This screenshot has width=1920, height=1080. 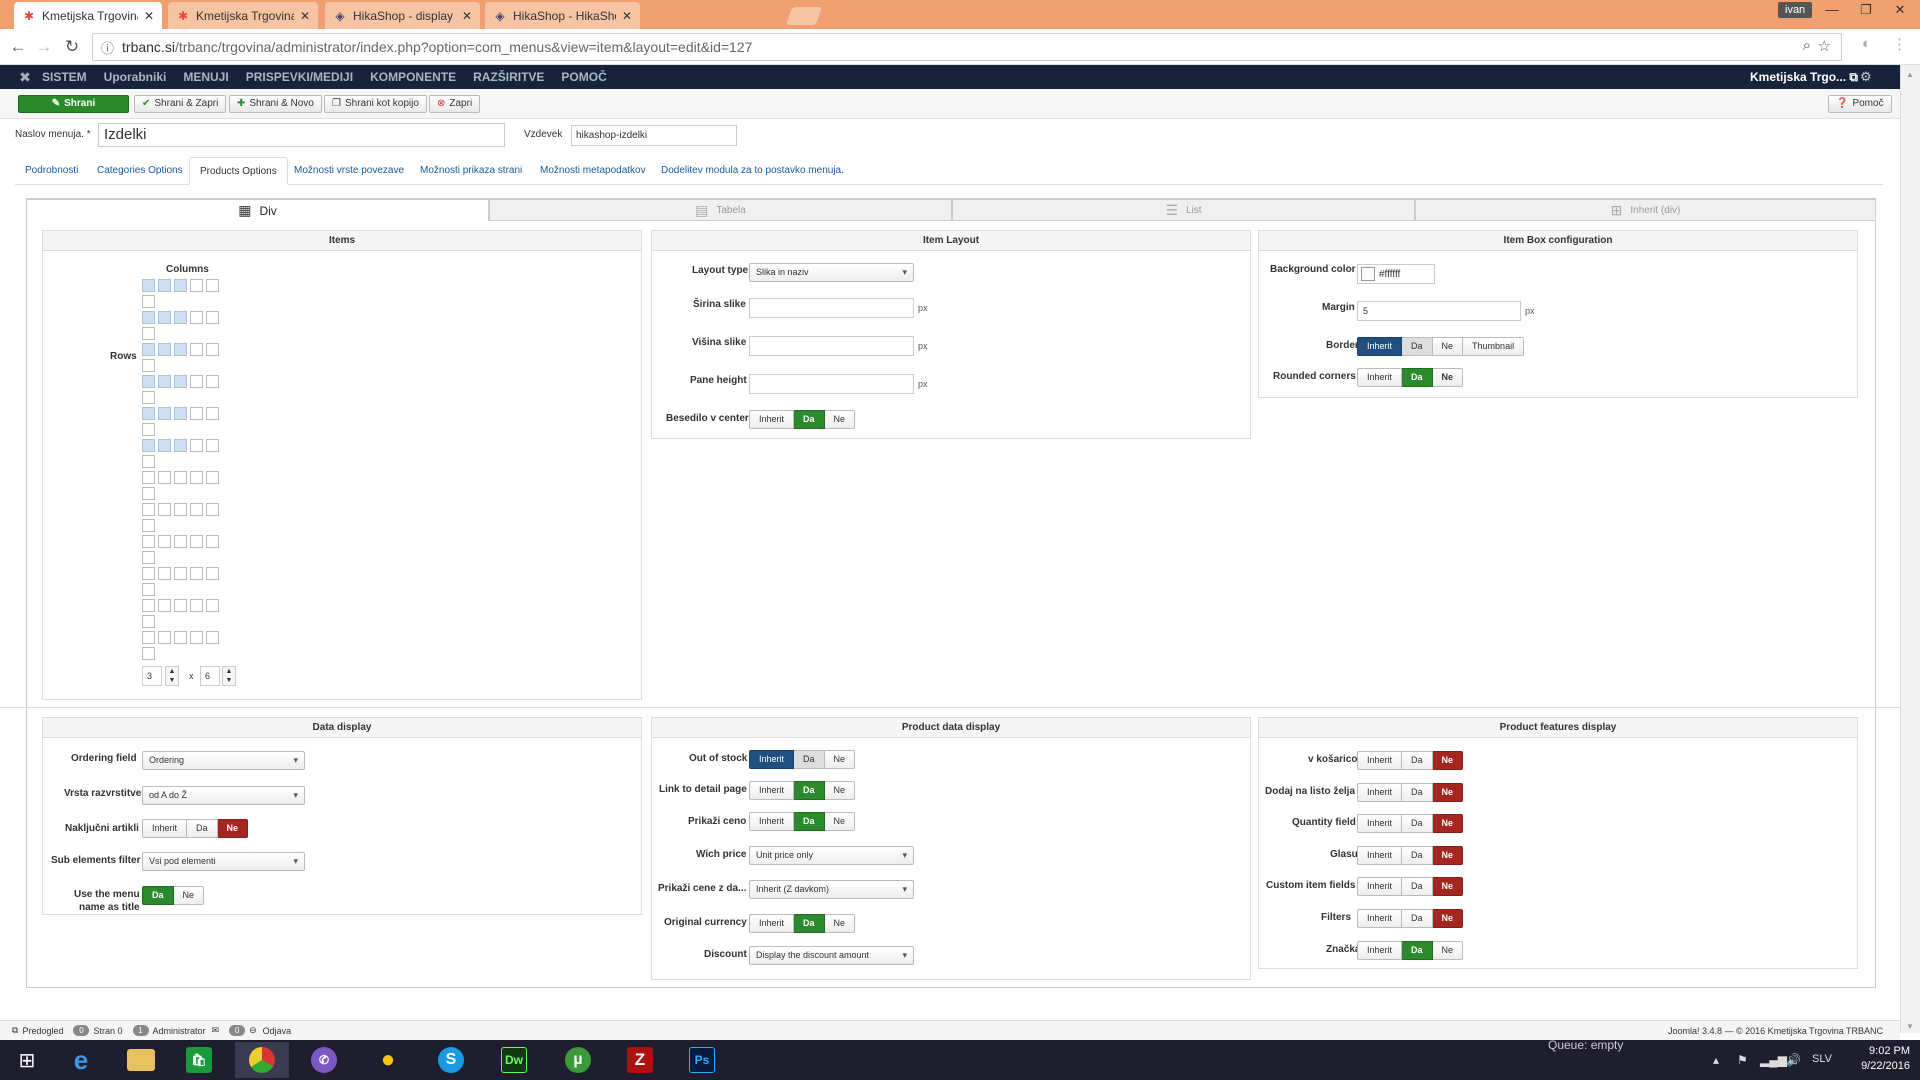 What do you see at coordinates (831, 955) in the screenshot?
I see `discount-select: Display the discount amount` at bounding box center [831, 955].